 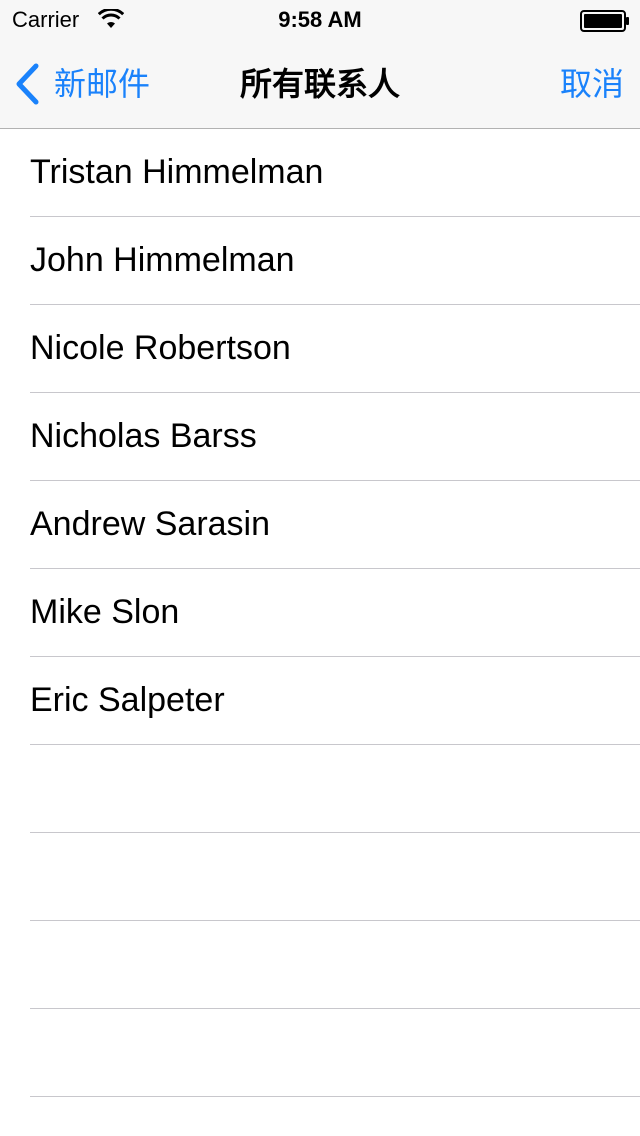 I want to click on status-bar: Carrier 9:58 AM, so click(x=320, y=20).